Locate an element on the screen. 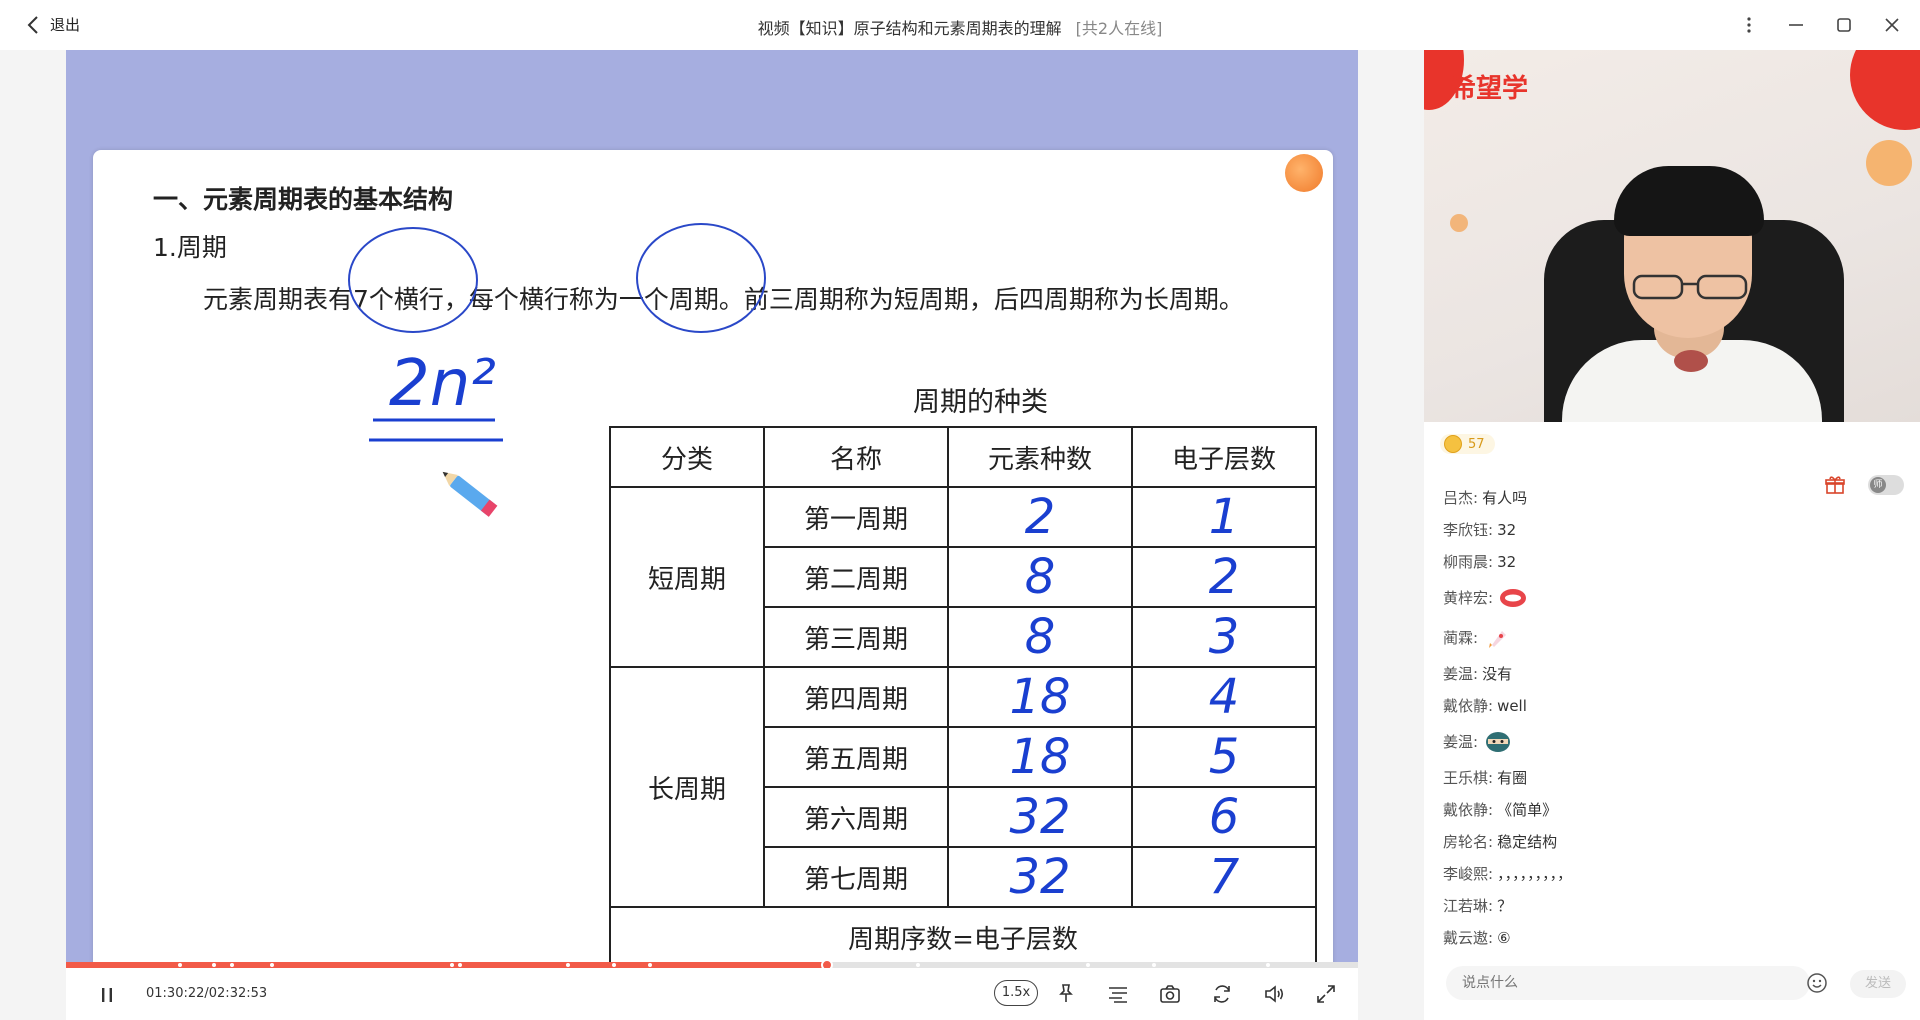 Image resolution: width=1920 pixels, height=1020 pixels. slide-logo-icon is located at coordinates (1304, 173).